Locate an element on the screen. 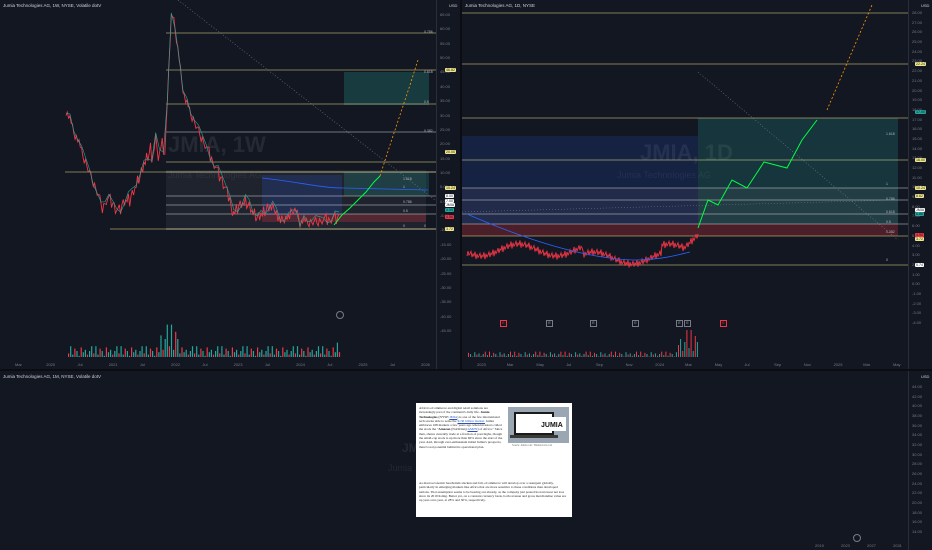  fib-level-label: 0.382 is located at coordinates (890, 232).